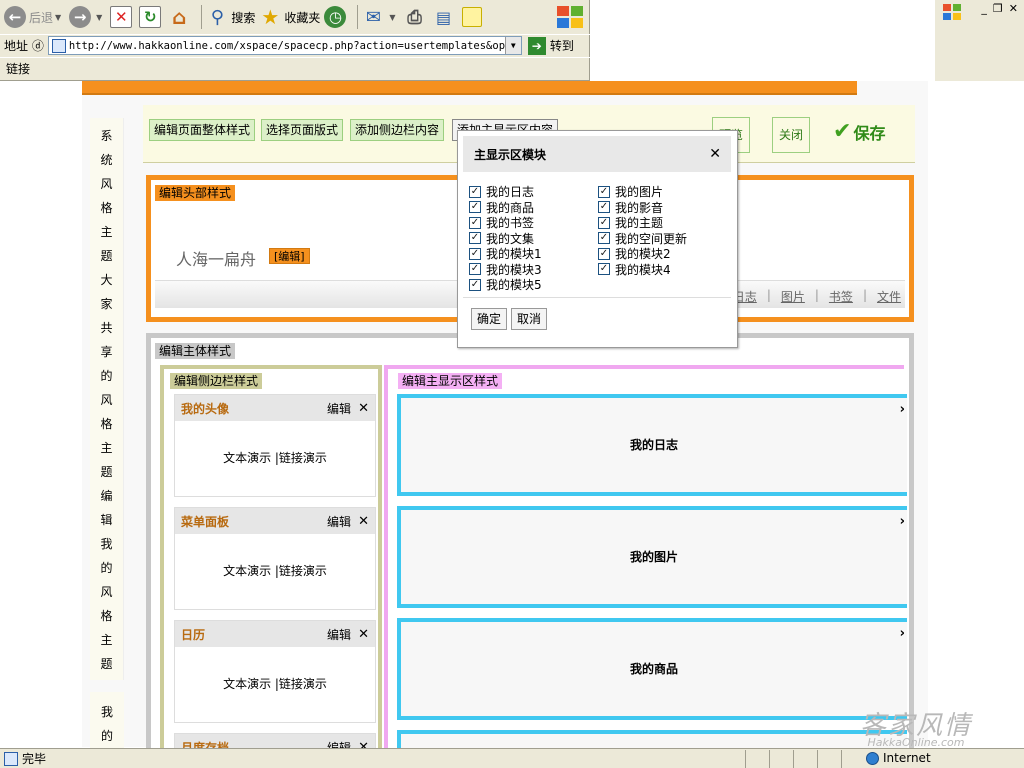 This screenshot has height=768, width=1024. Describe the element at coordinates (505, 253) in the screenshot. I see `module-checkbox-item: ✓ 我的模块1` at that location.